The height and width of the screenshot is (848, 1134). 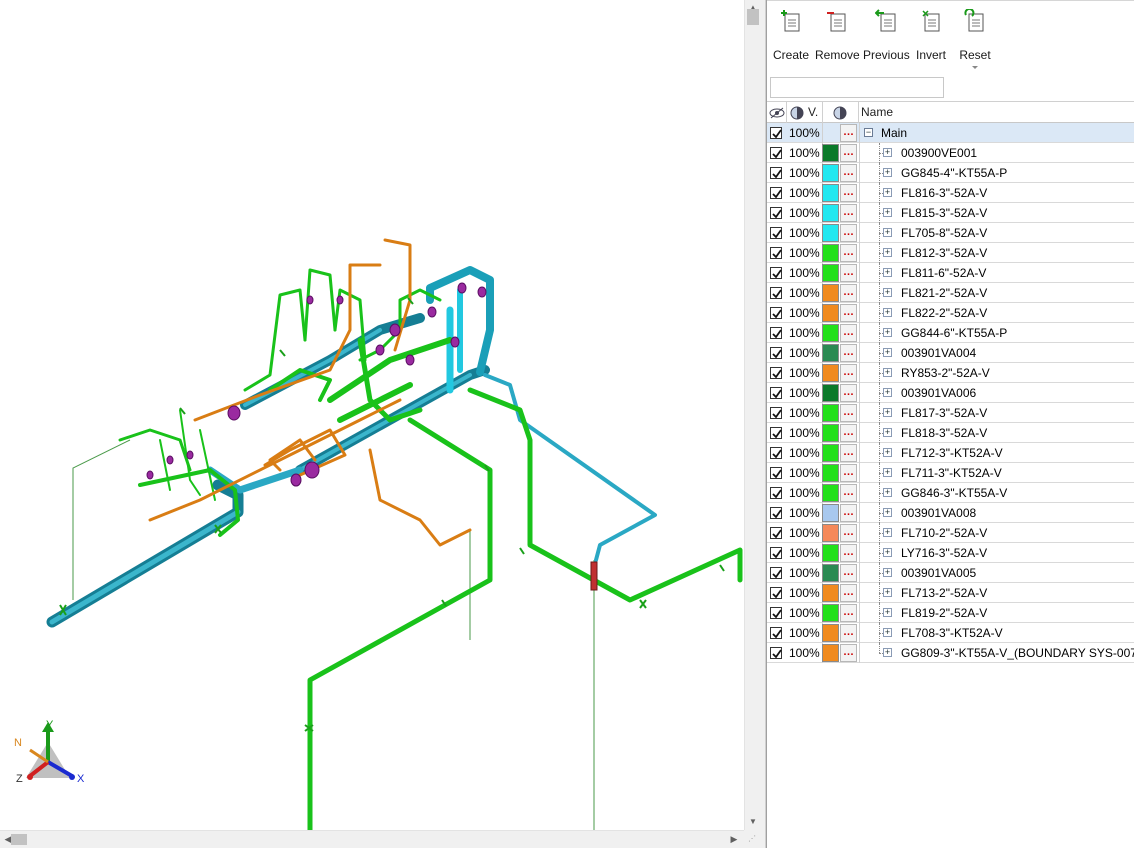 I want to click on tree-row: 100% … + FL705-8"-52A-V, so click(x=950, y=233).